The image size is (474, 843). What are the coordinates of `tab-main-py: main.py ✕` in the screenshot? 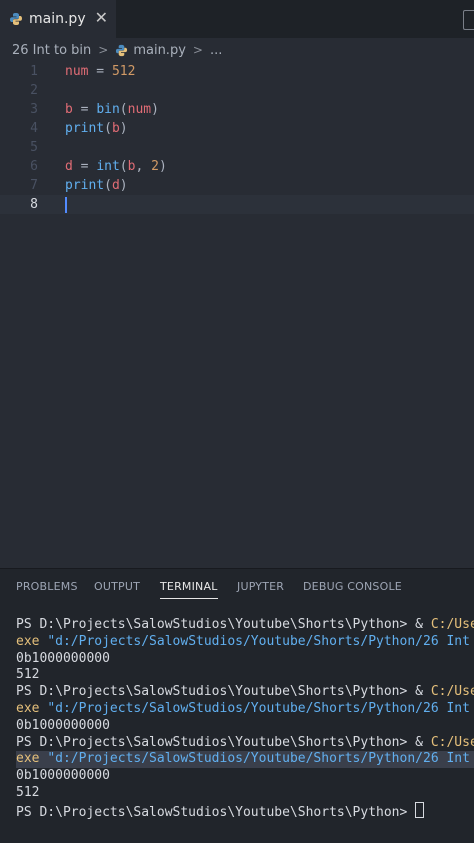 It's located at (58, 19).